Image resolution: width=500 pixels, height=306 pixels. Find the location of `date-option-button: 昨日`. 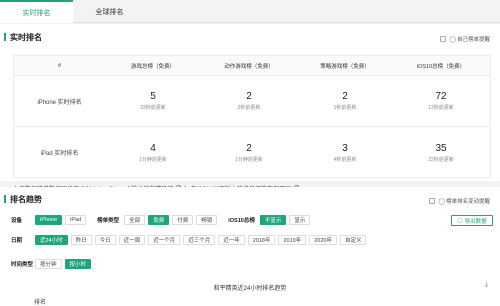

date-option-button: 昨日 is located at coordinates (81, 240).